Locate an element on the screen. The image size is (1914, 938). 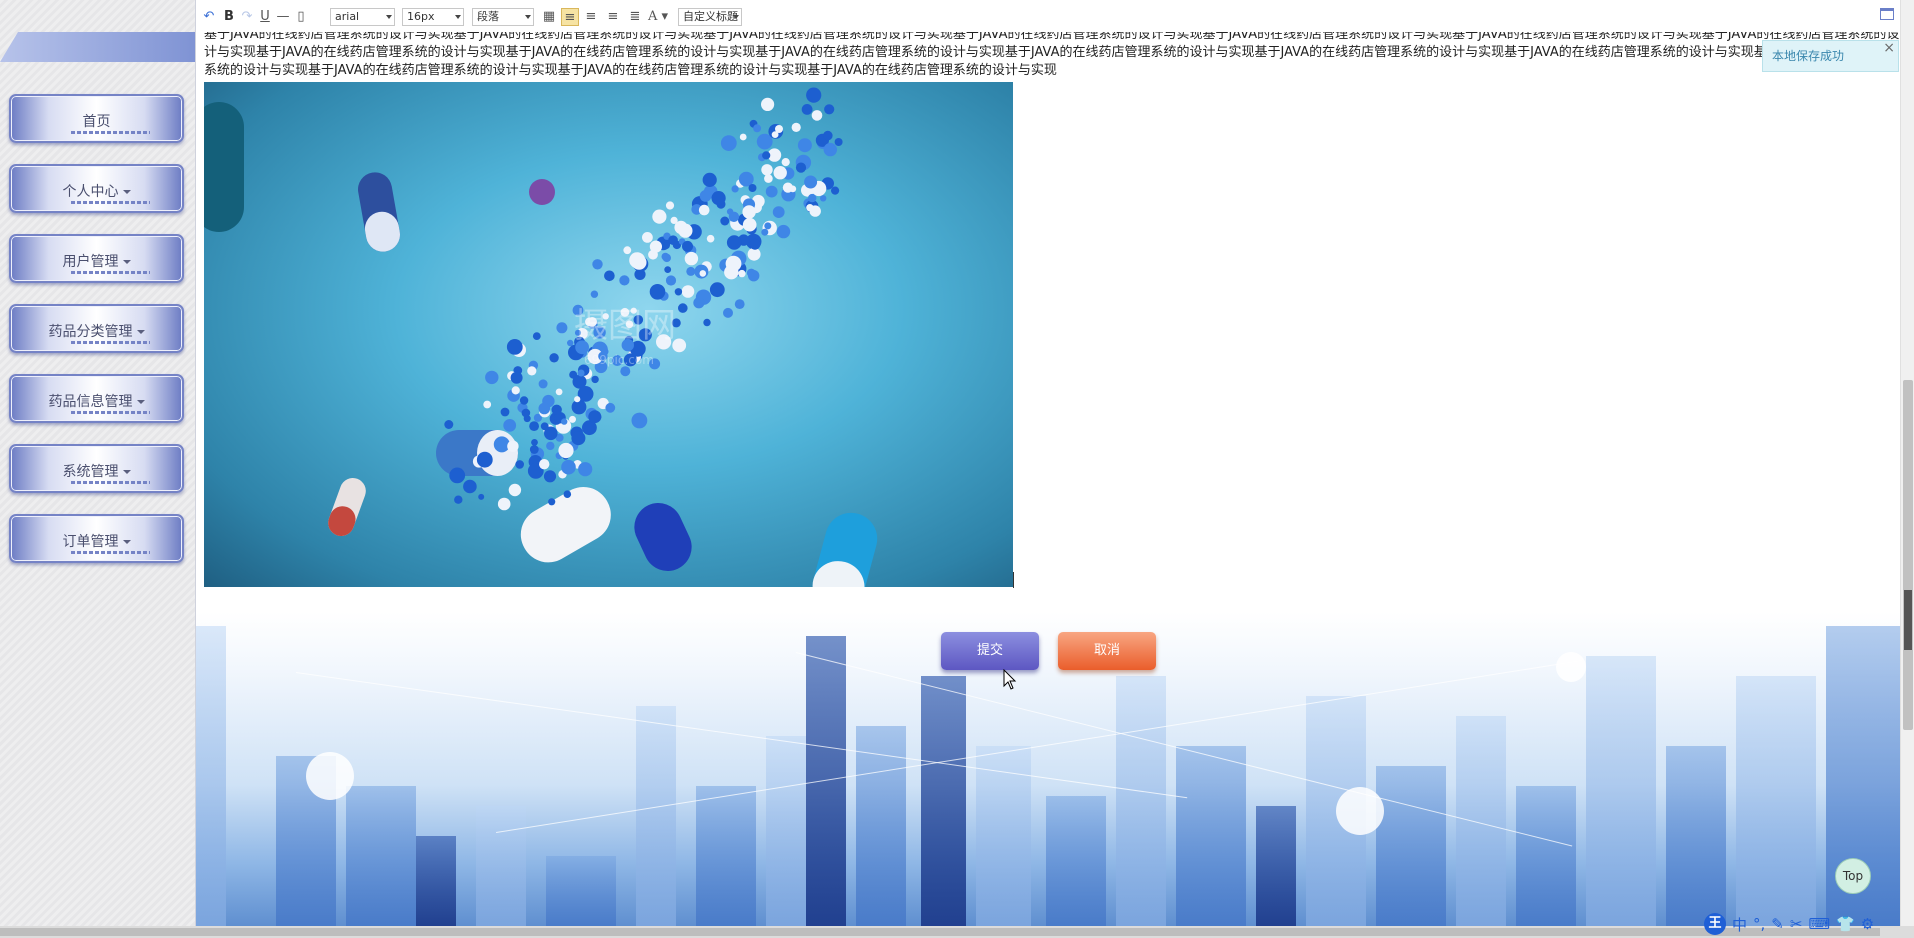
bubble-cluster is located at coordinates (643, 299).